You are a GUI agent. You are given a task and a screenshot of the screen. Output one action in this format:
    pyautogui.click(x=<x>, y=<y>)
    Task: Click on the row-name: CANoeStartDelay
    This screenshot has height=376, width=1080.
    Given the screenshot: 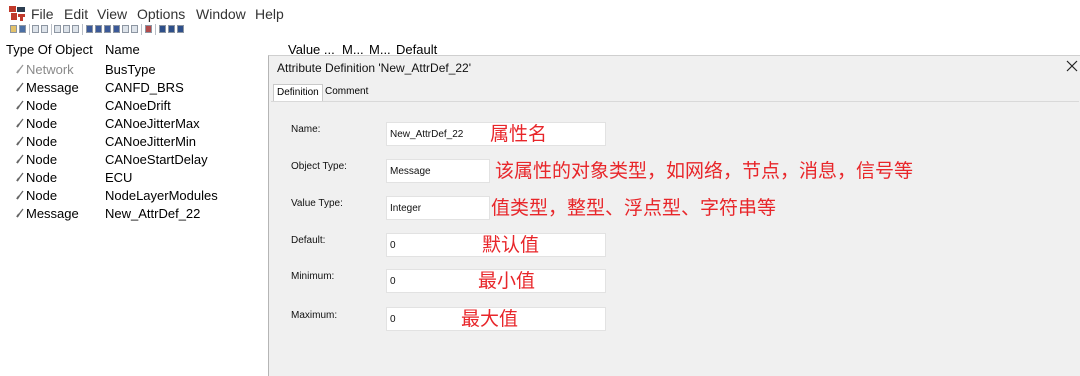 What is the action you would take?
    pyautogui.click(x=156, y=159)
    